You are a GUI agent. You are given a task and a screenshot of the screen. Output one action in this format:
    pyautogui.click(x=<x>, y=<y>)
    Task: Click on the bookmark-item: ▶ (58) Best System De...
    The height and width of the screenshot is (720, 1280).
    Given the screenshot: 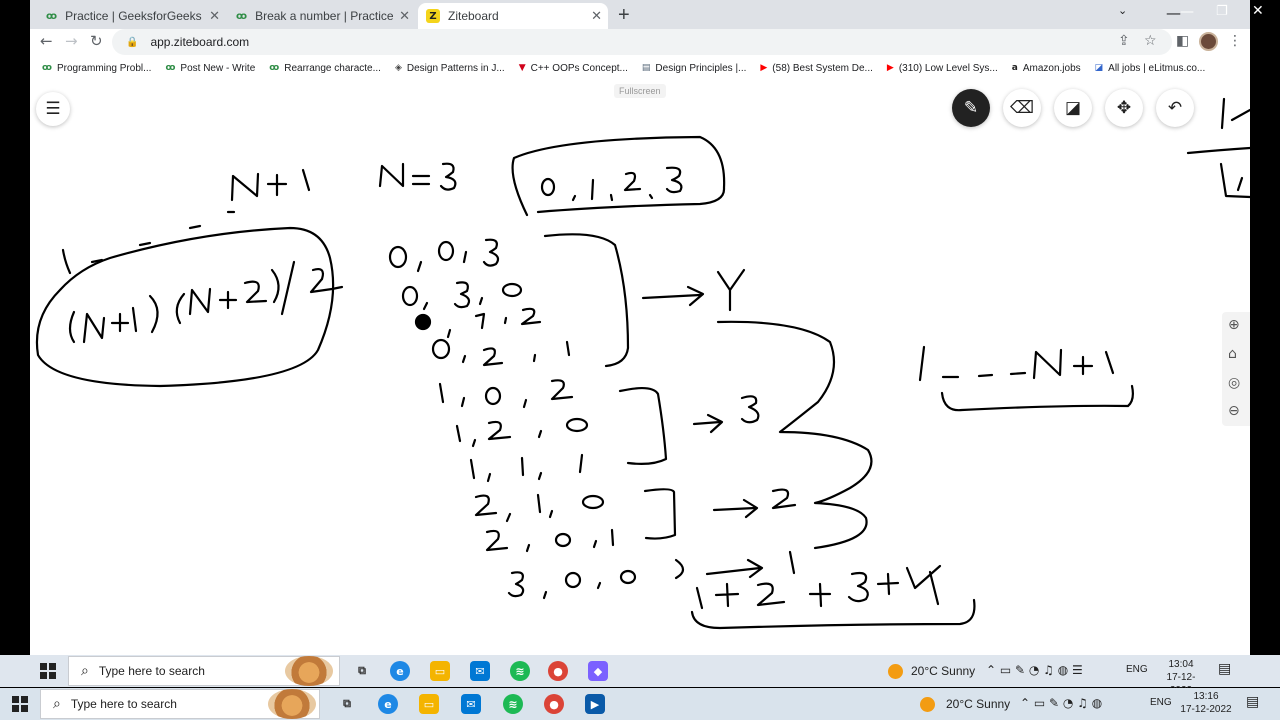 What is the action you would take?
    pyautogui.click(x=816, y=68)
    